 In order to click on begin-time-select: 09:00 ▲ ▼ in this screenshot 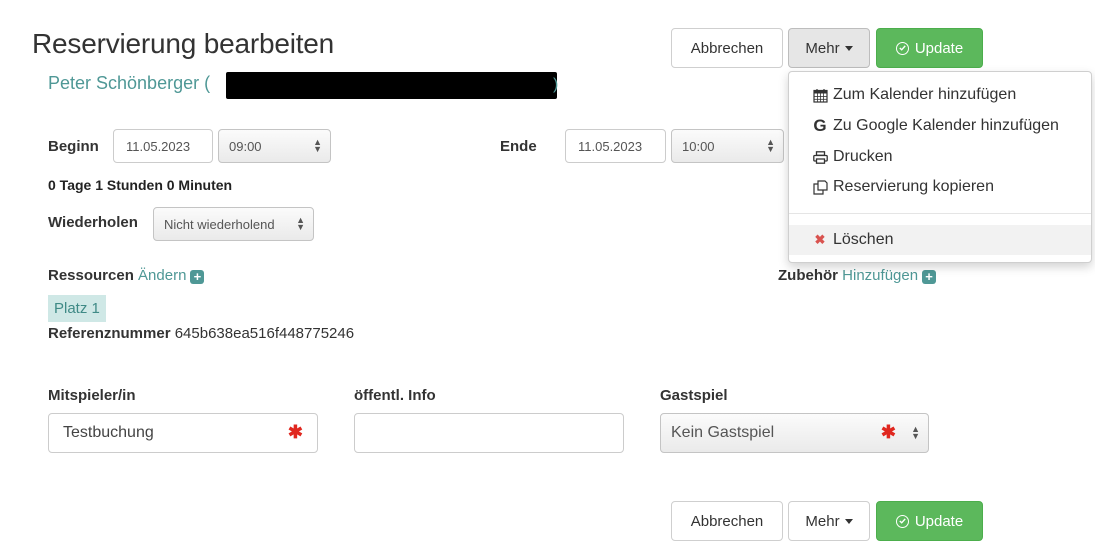, I will do `click(274, 146)`.